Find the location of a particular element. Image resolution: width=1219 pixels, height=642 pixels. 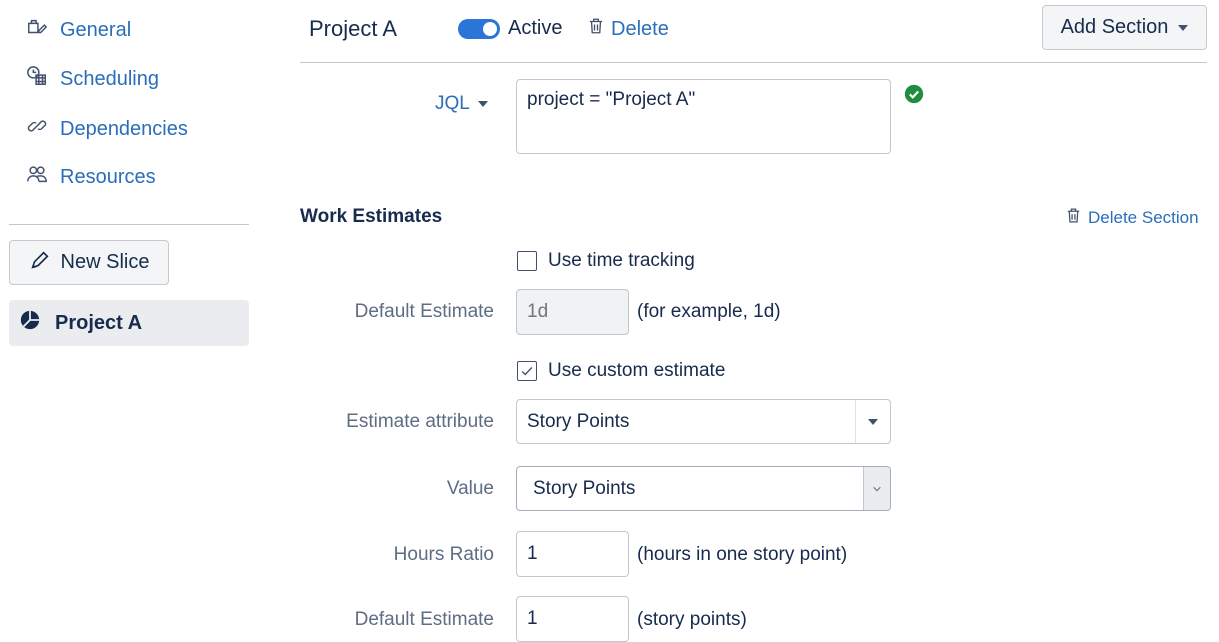

active-label: Active is located at coordinates (535, 28).